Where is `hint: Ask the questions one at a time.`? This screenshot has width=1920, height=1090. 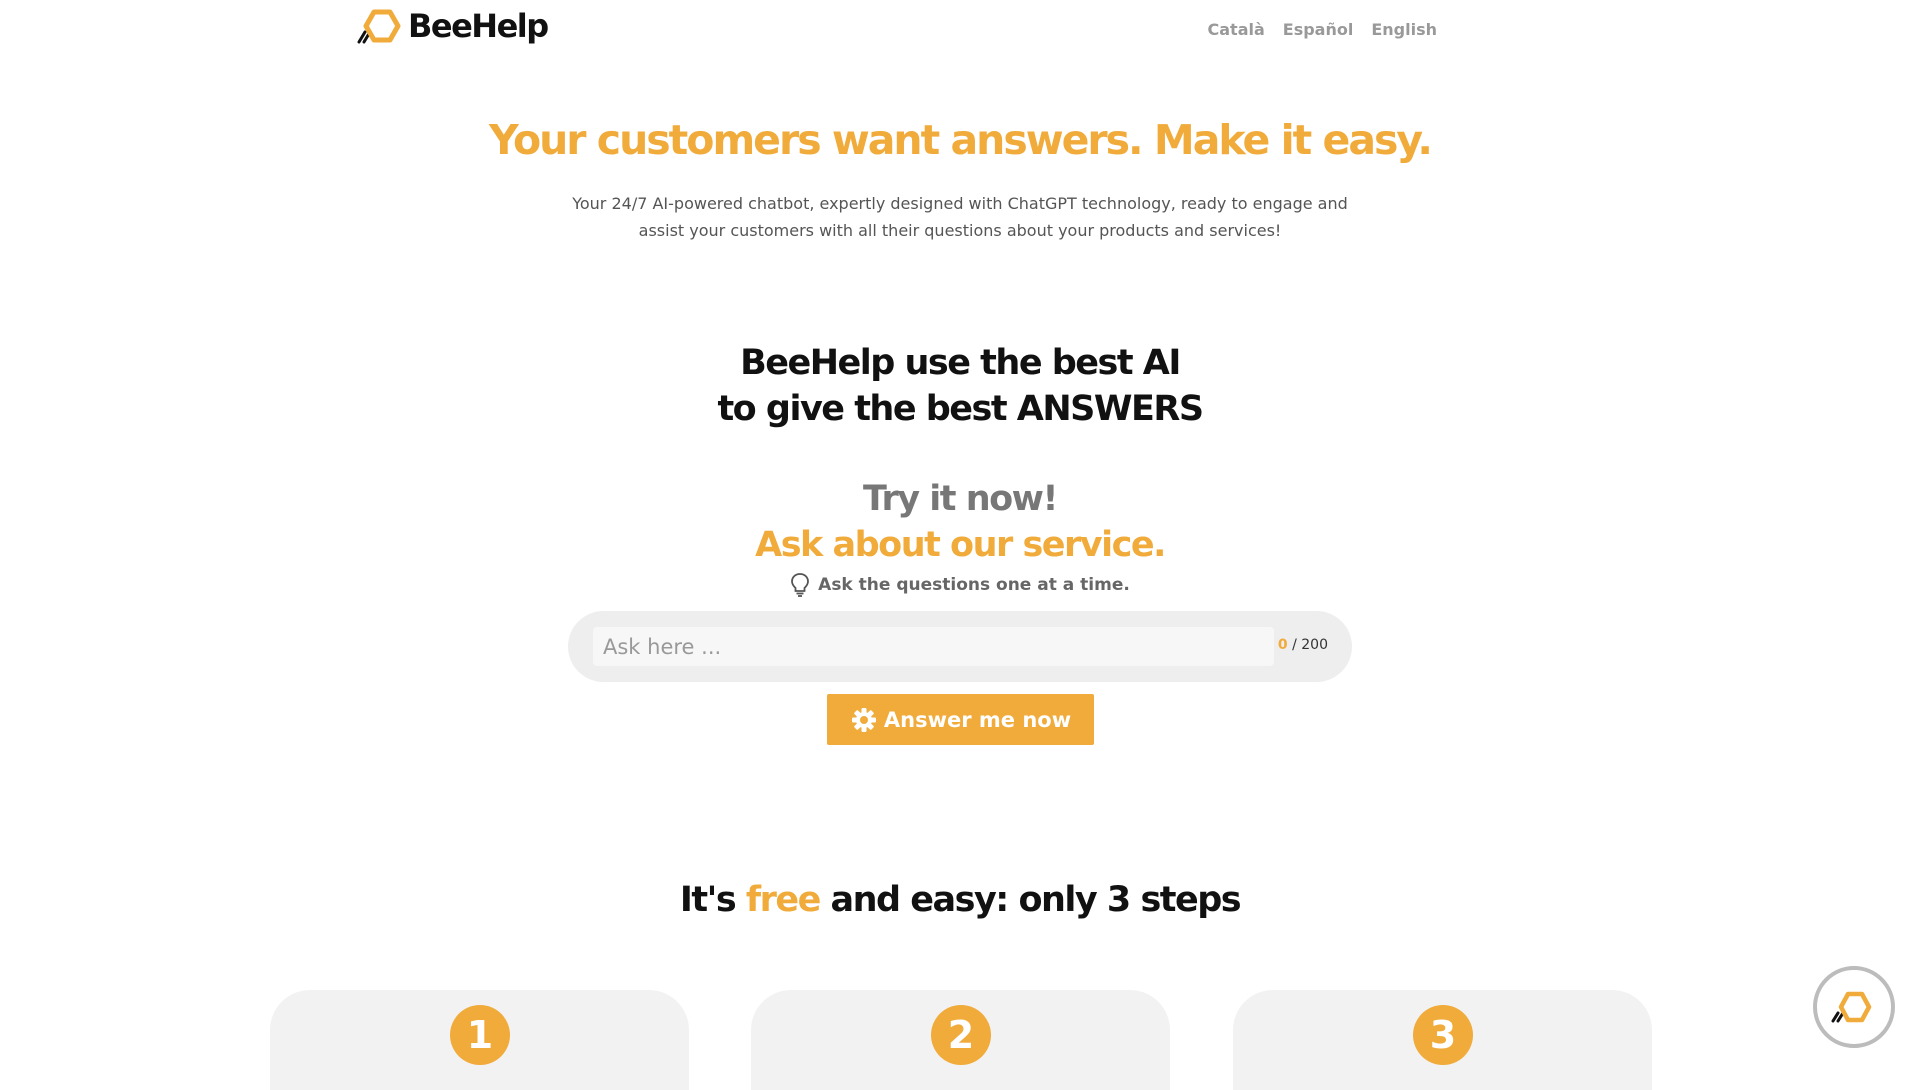 hint: Ask the questions one at a time. is located at coordinates (960, 585).